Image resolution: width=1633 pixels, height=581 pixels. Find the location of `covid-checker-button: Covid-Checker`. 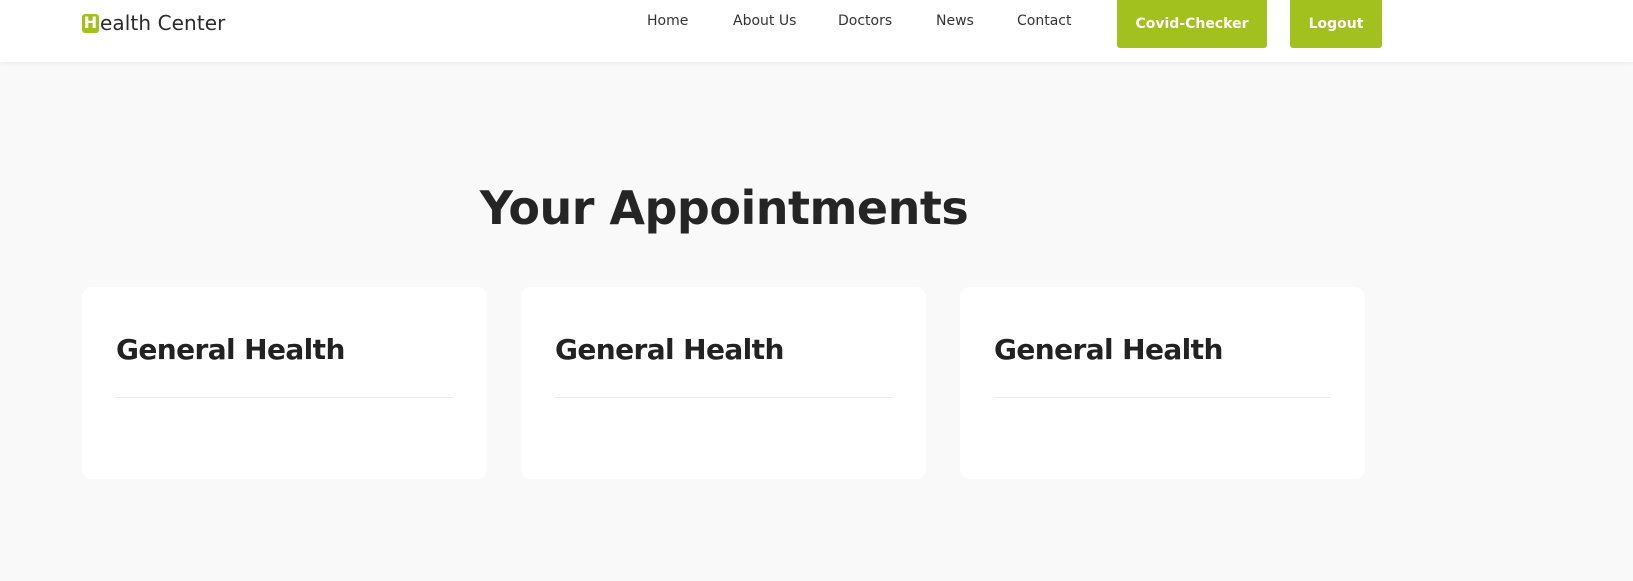

covid-checker-button: Covid-Checker is located at coordinates (1192, 24).